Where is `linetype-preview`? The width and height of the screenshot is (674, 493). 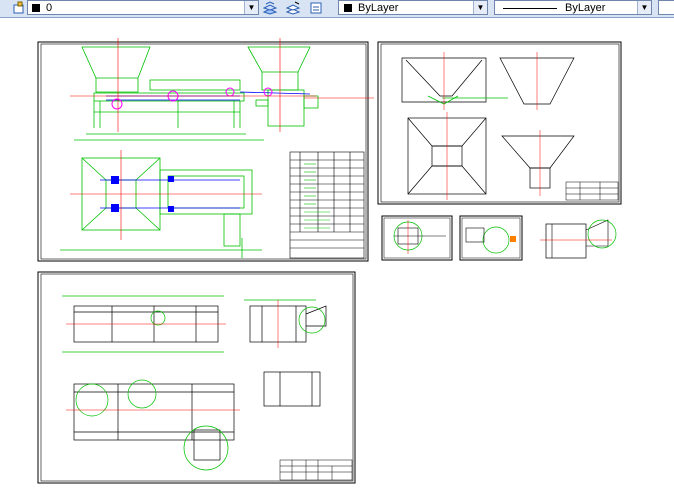
linetype-preview is located at coordinates (530, 8).